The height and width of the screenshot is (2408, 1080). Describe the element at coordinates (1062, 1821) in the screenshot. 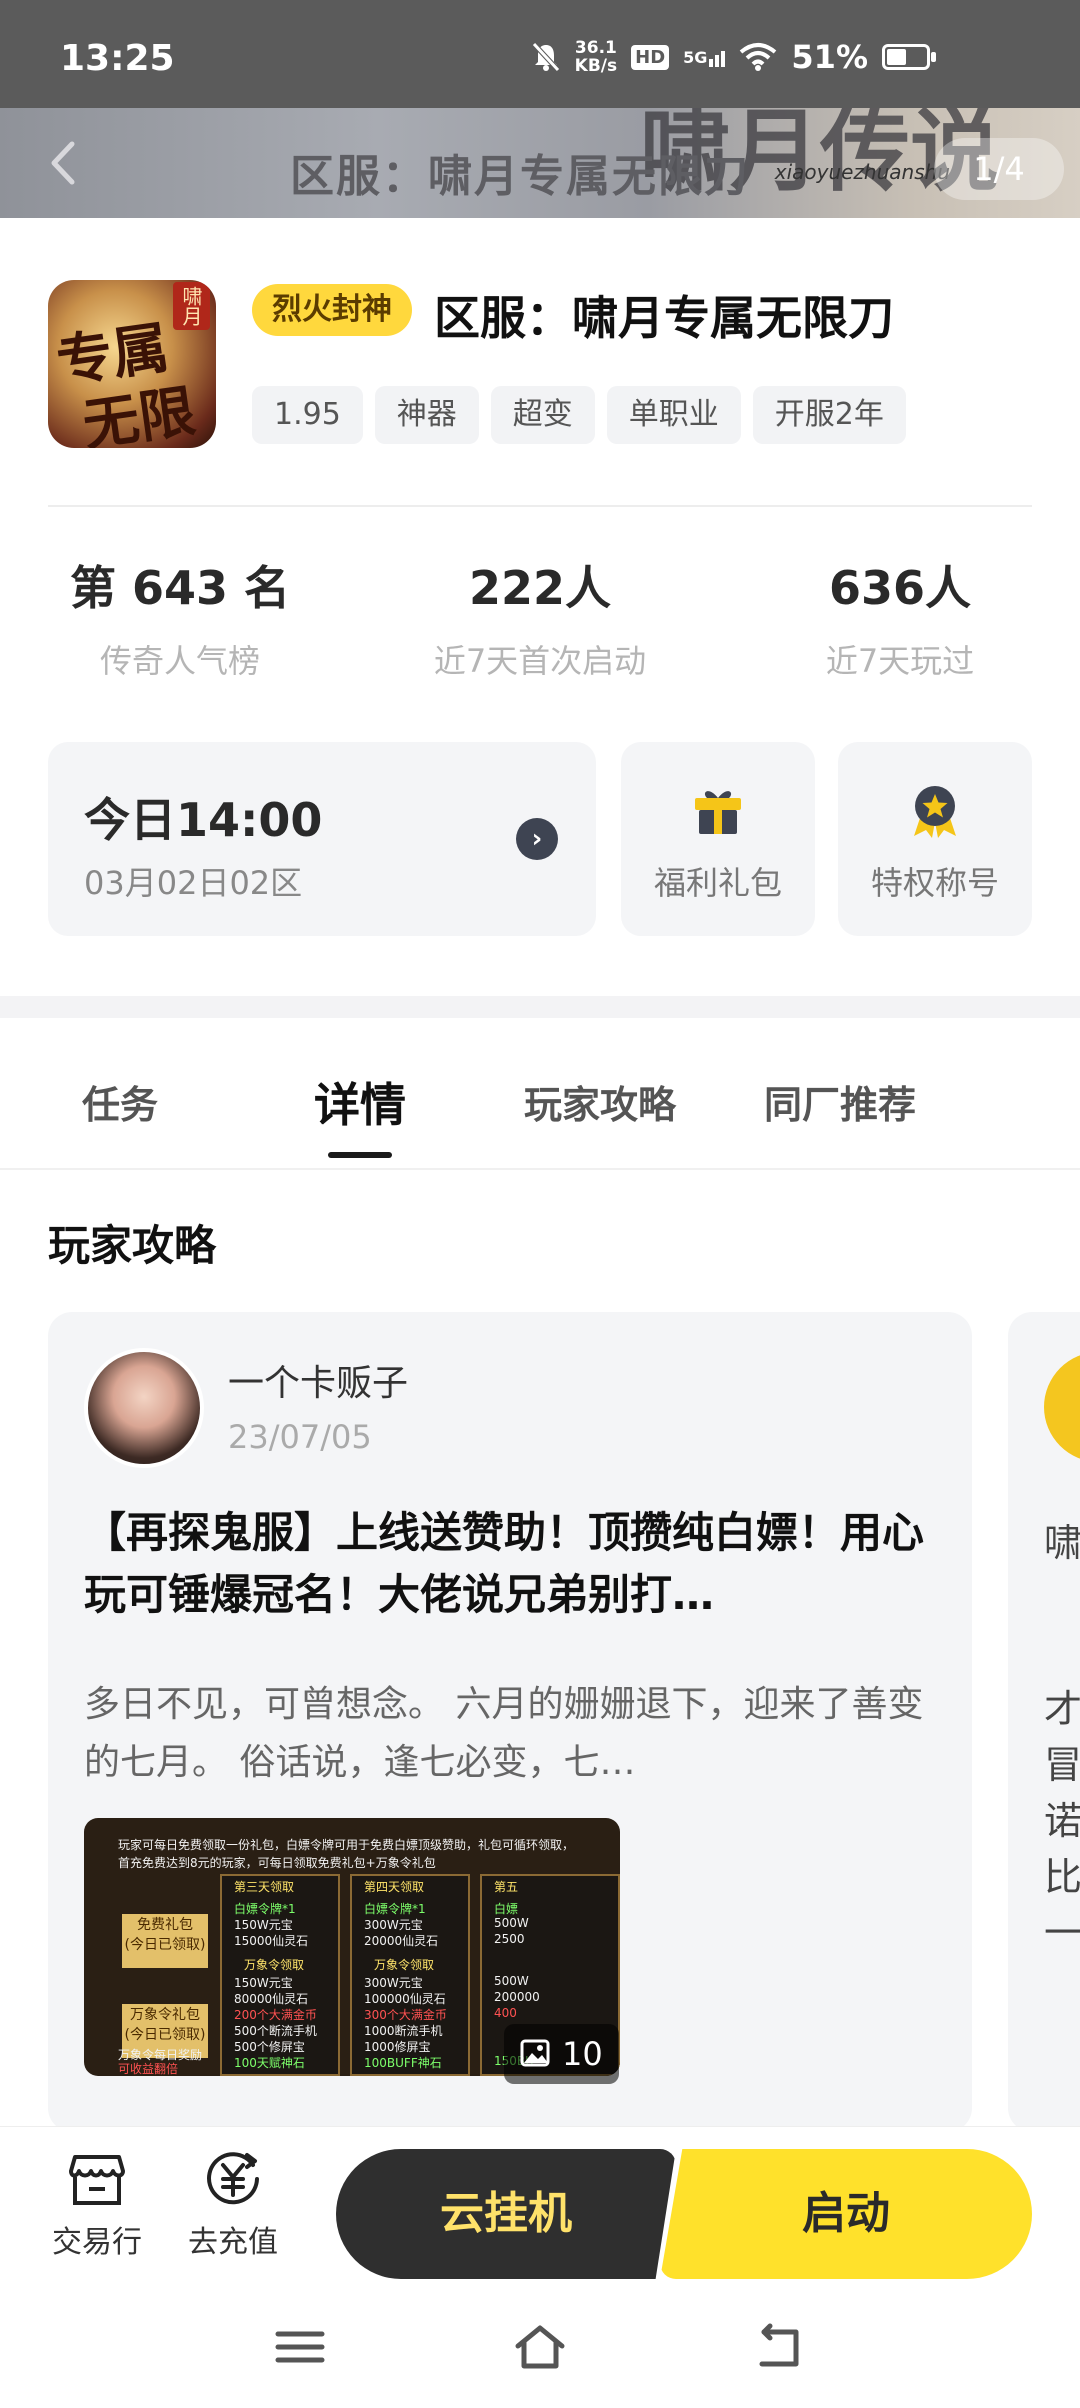

I see `next-card-text: 诺` at that location.